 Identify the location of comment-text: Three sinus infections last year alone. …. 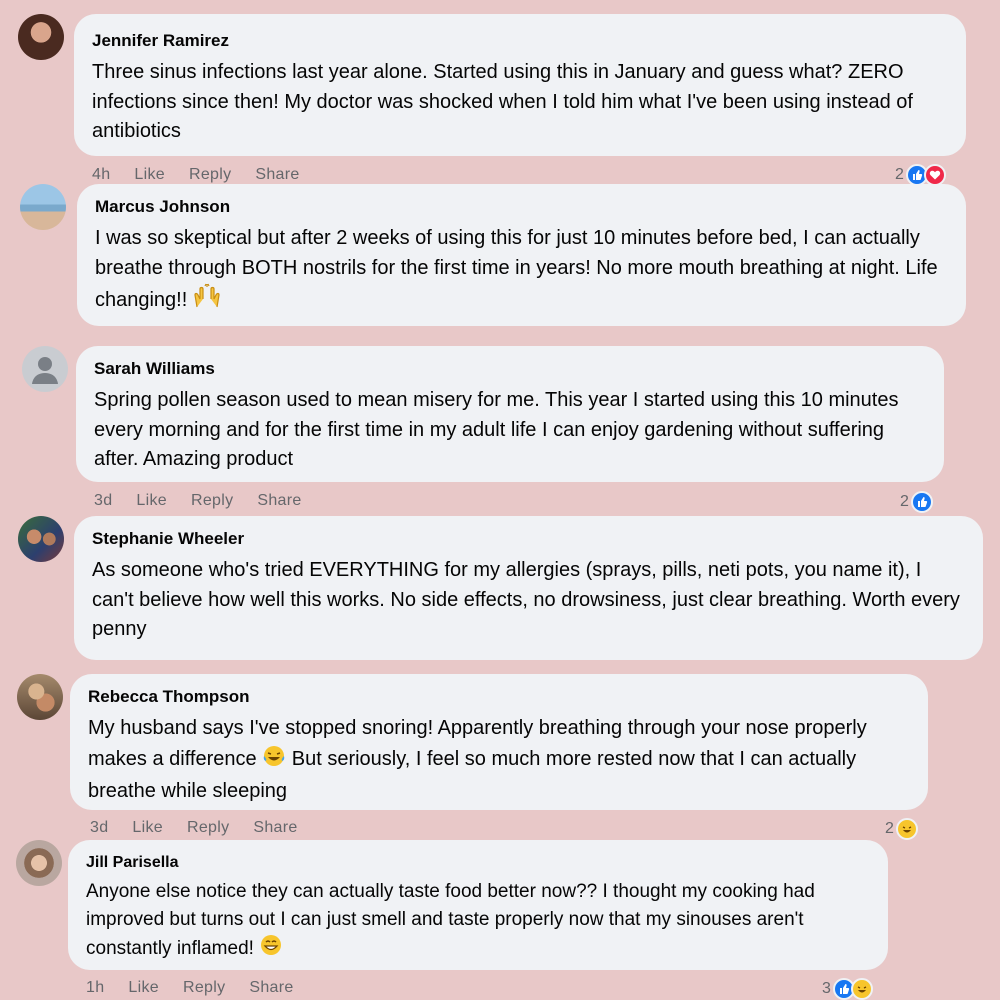
(502, 101).